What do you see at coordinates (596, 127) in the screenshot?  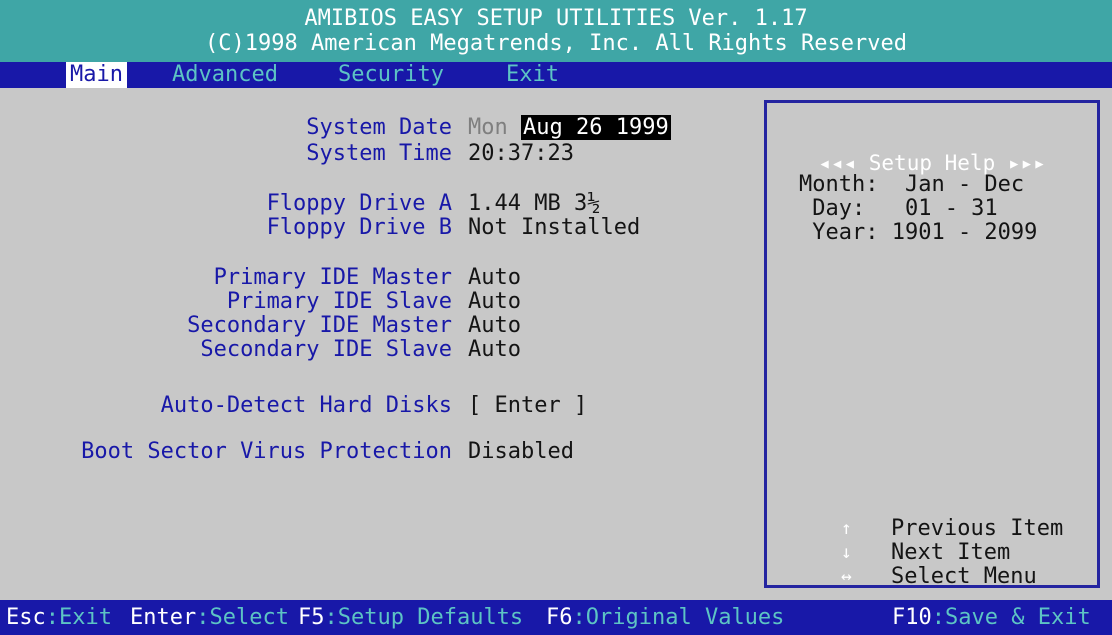 I see `system-date-field: Aug 26 1999` at bounding box center [596, 127].